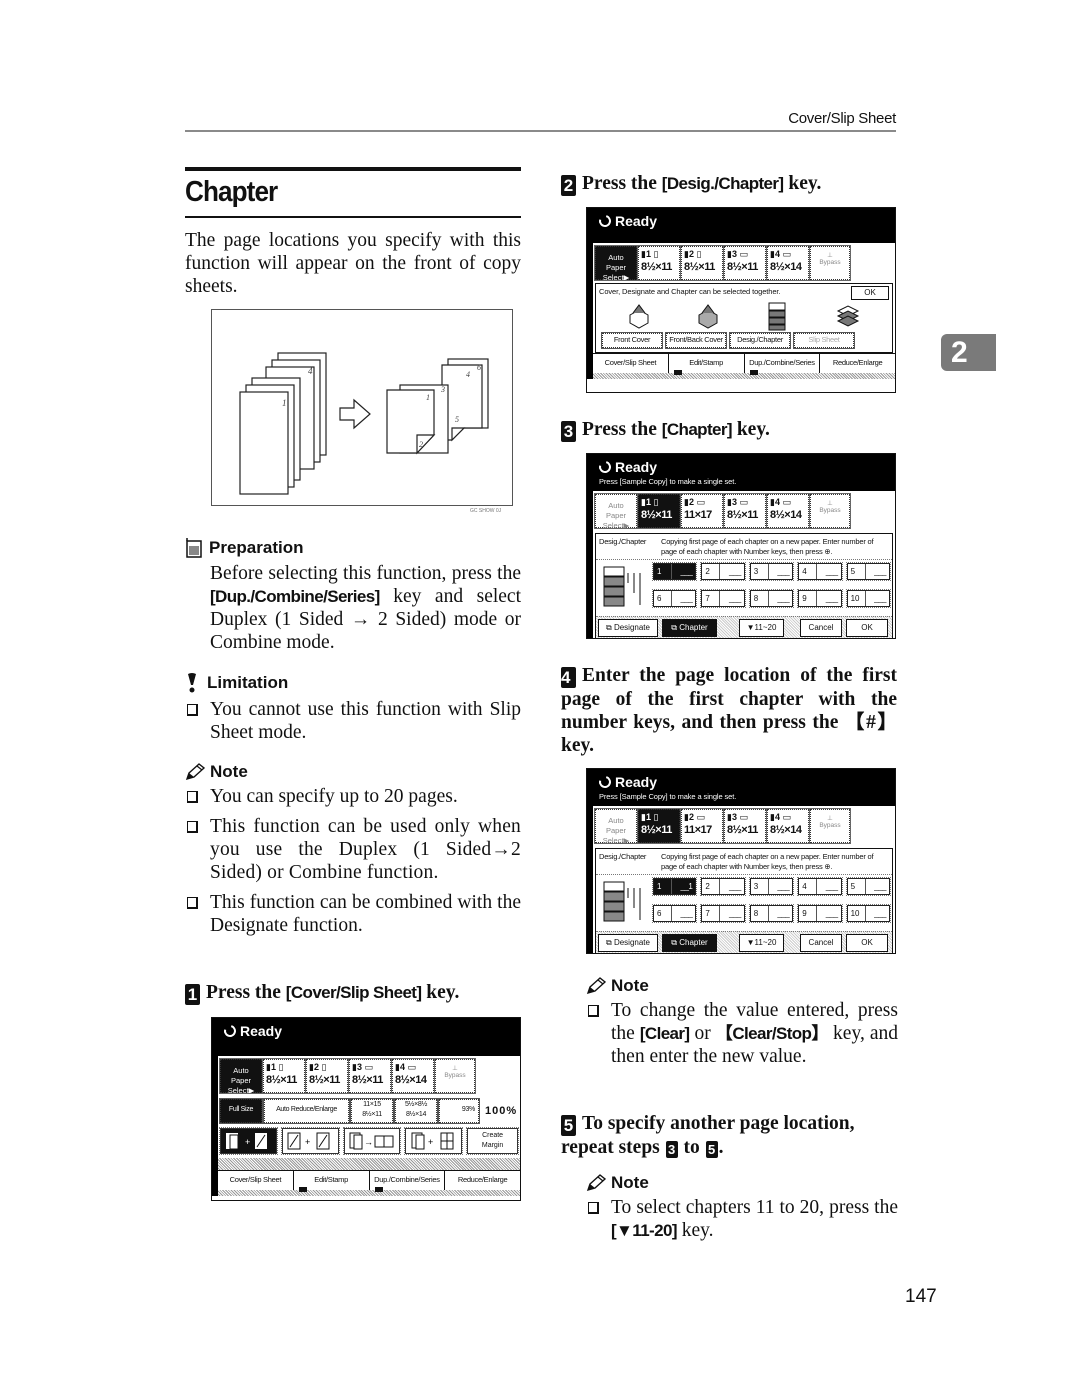 This screenshot has height=1397, width=1080. I want to click on combine-2in1-button: →, so click(372, 1141).